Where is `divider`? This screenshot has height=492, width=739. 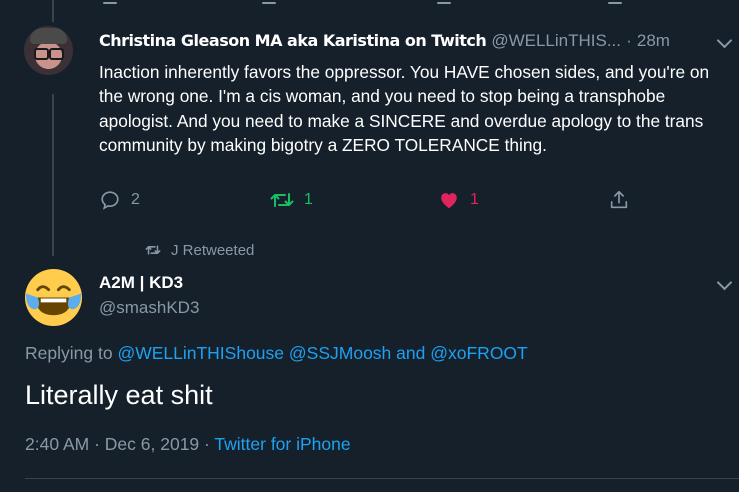 divider is located at coordinates (382, 478).